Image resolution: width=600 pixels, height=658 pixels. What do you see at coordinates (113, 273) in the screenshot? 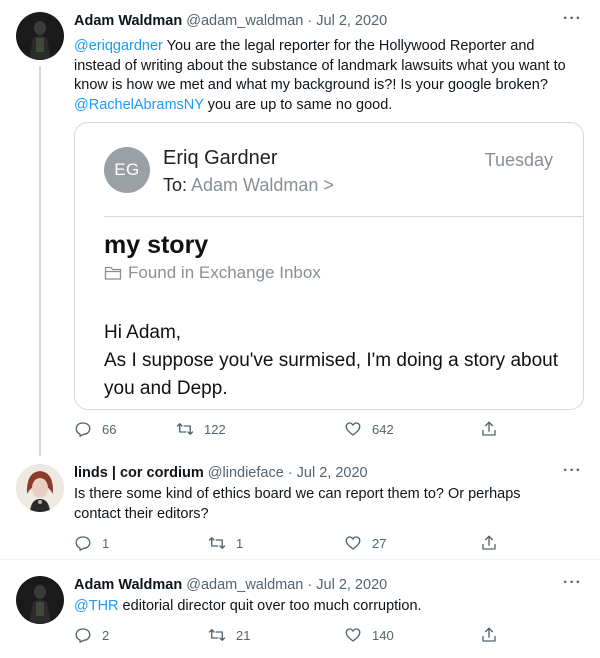
I see `folder-icon` at bounding box center [113, 273].